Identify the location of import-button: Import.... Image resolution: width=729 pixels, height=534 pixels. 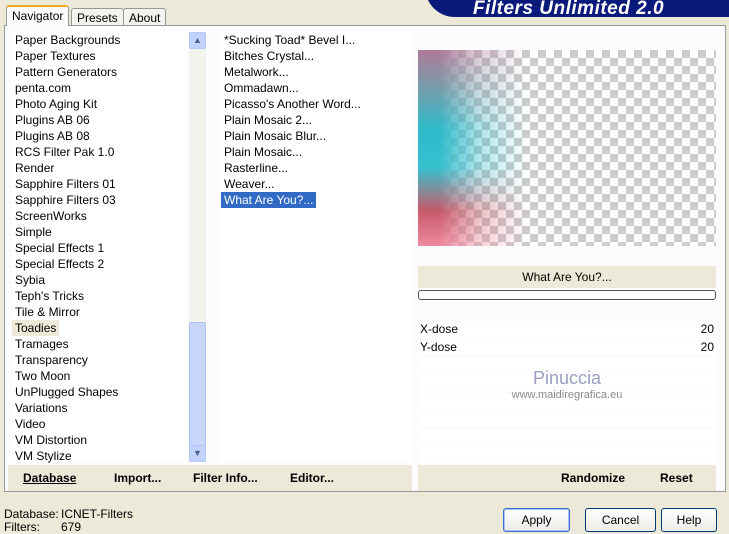
(137, 478).